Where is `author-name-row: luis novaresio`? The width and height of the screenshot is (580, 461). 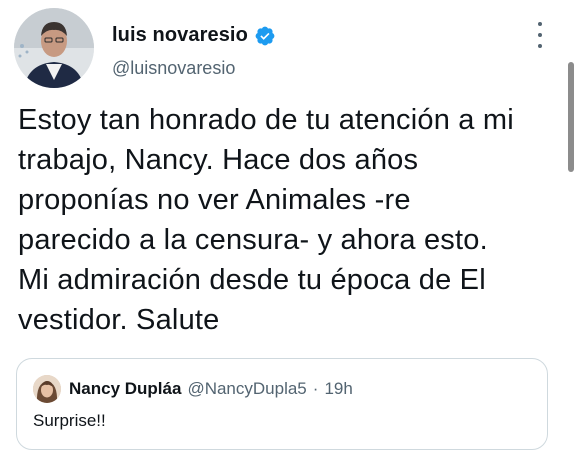
author-name-row: luis novaresio is located at coordinates (194, 35).